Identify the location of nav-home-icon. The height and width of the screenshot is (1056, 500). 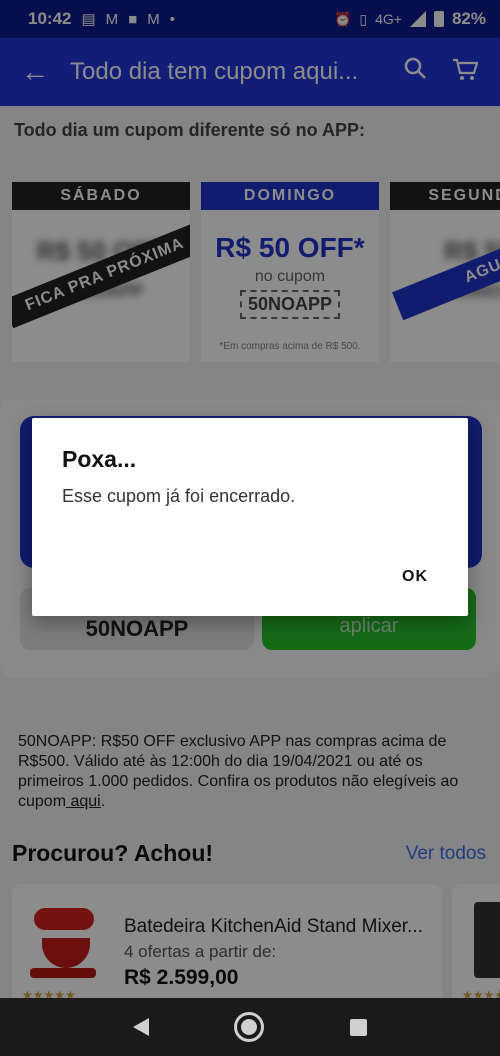
(249, 1027).